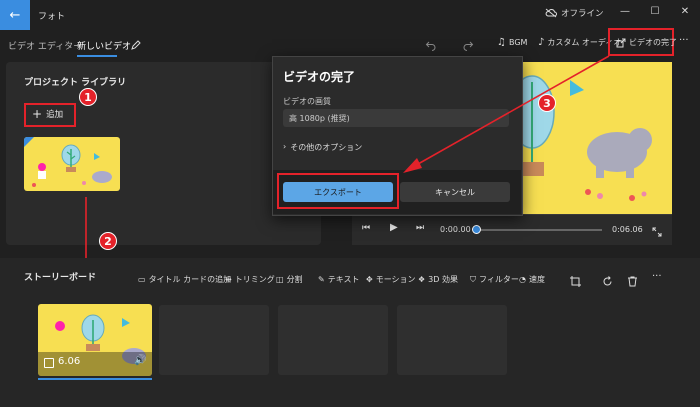  What do you see at coordinates (536, 279) in the screenshot?
I see `speed-label: 速度` at bounding box center [536, 279].